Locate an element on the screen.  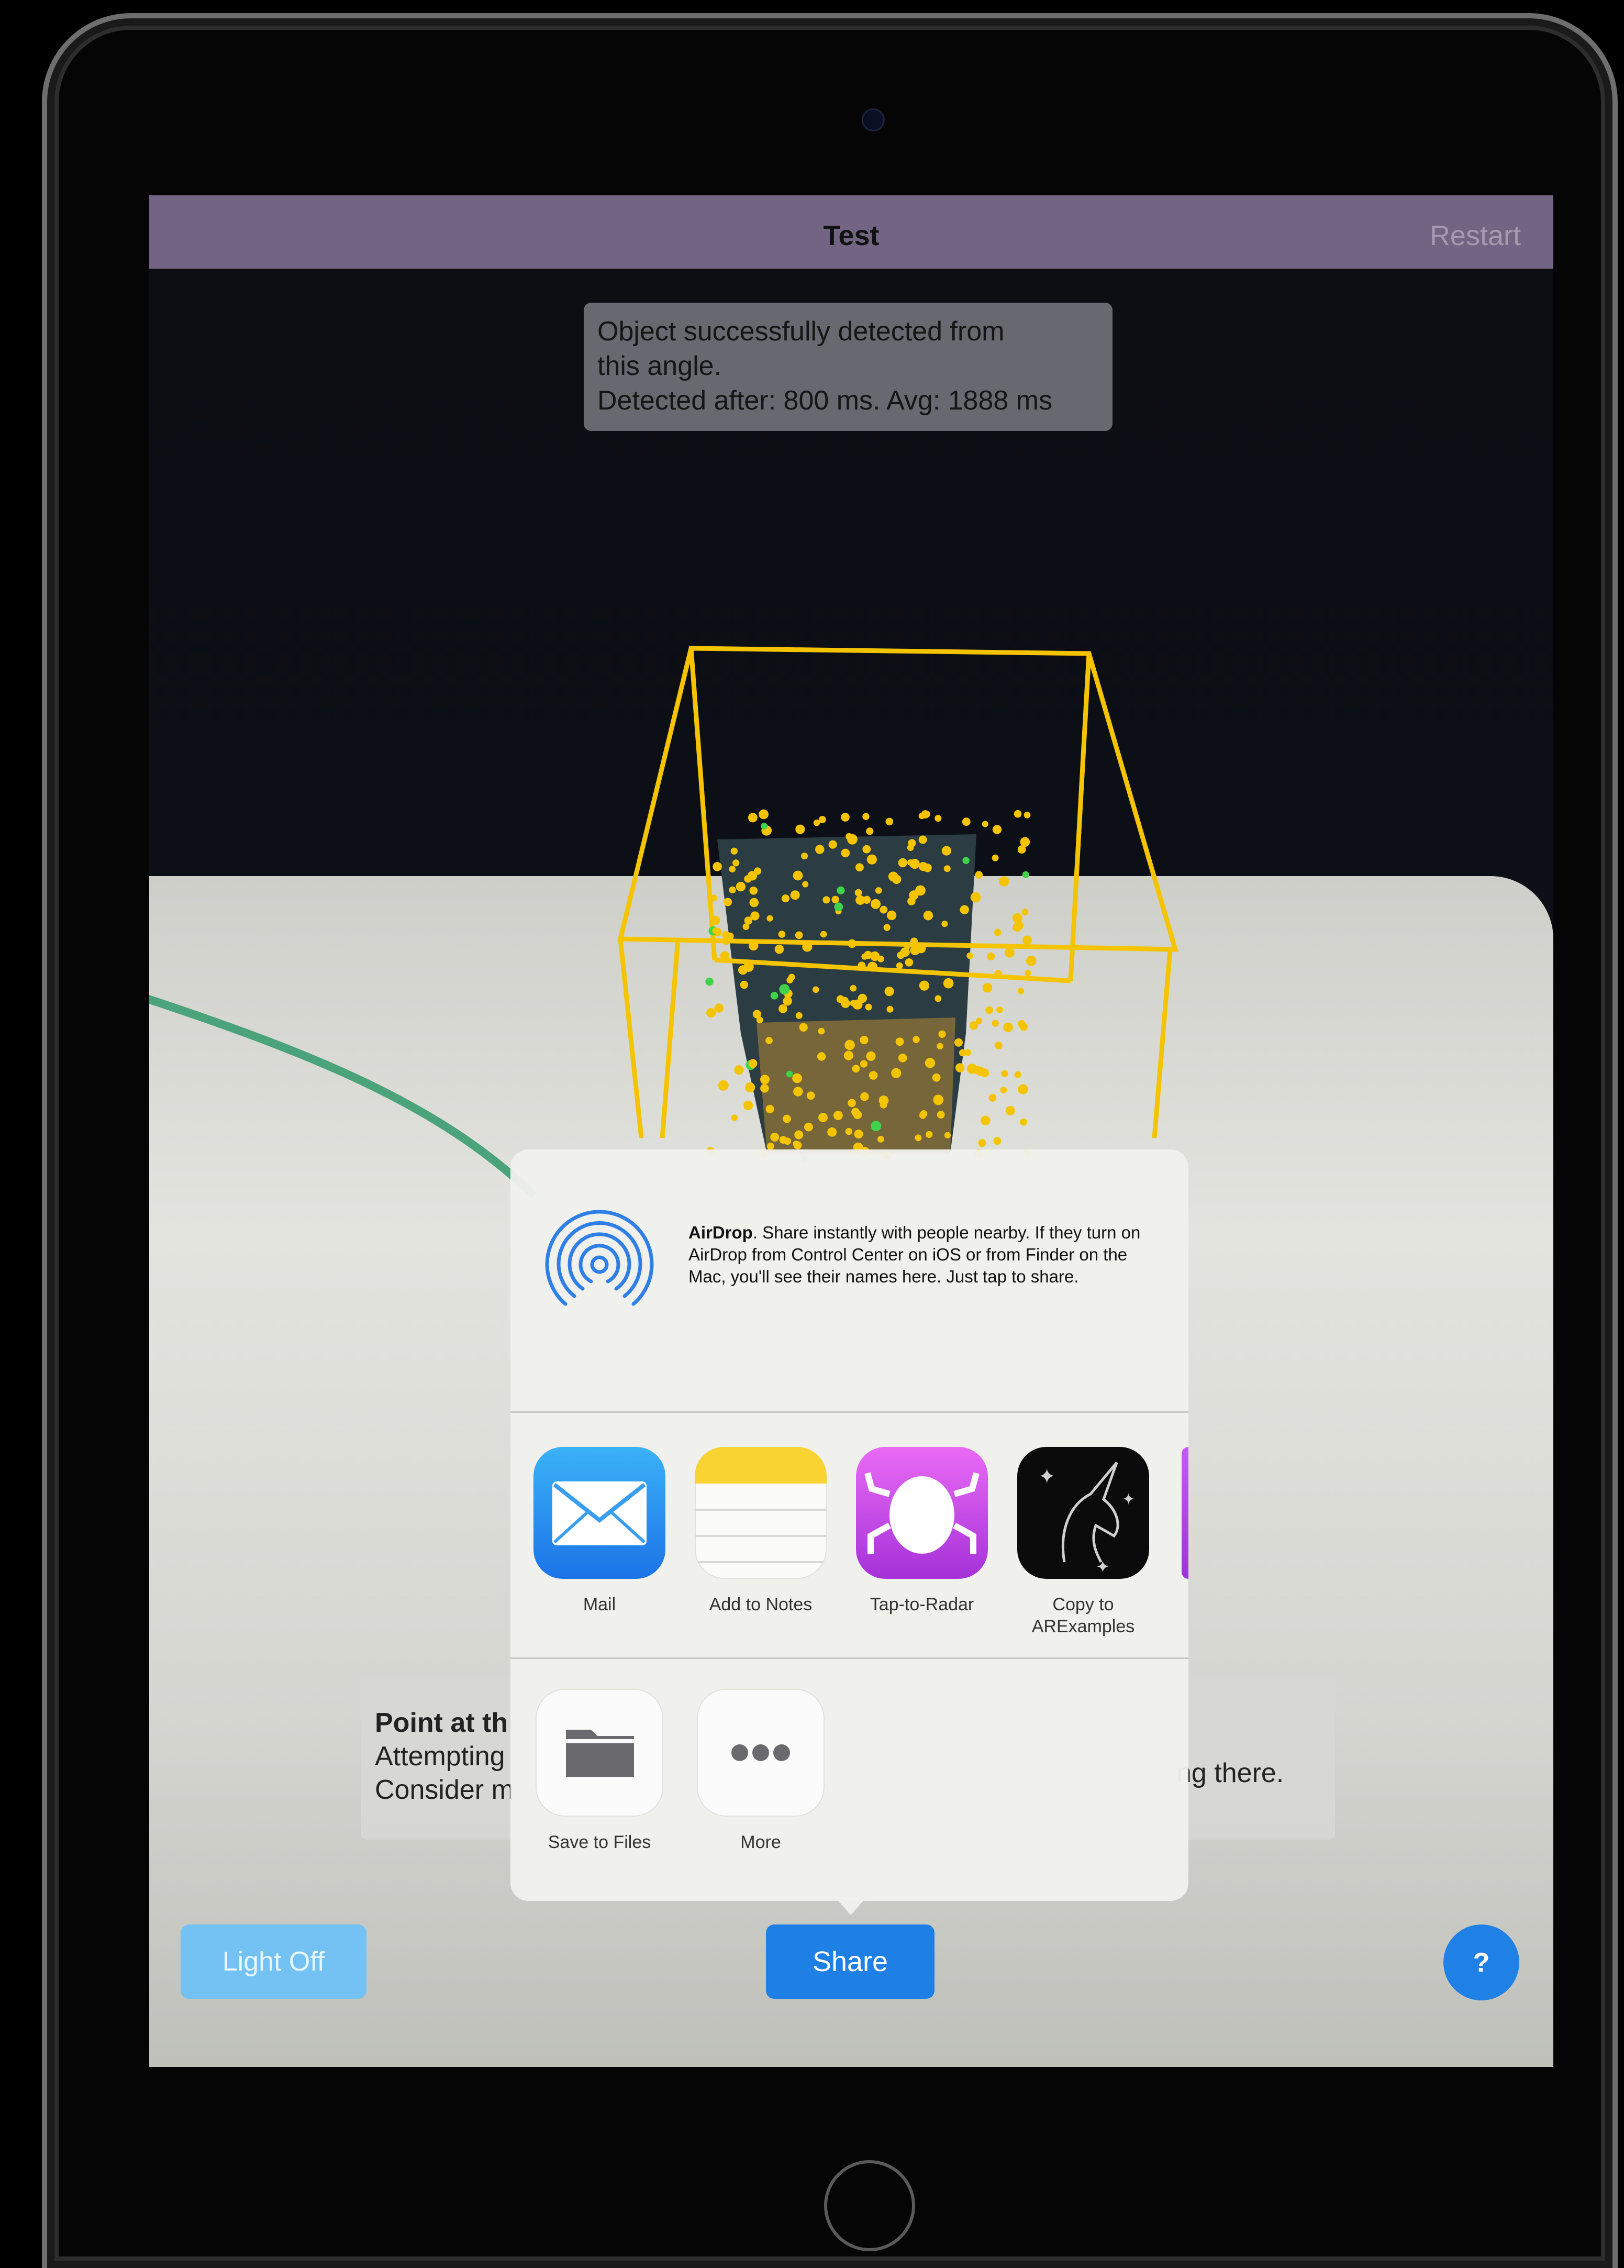
airdrop-title: AirDrop is located at coordinates (721, 1232).